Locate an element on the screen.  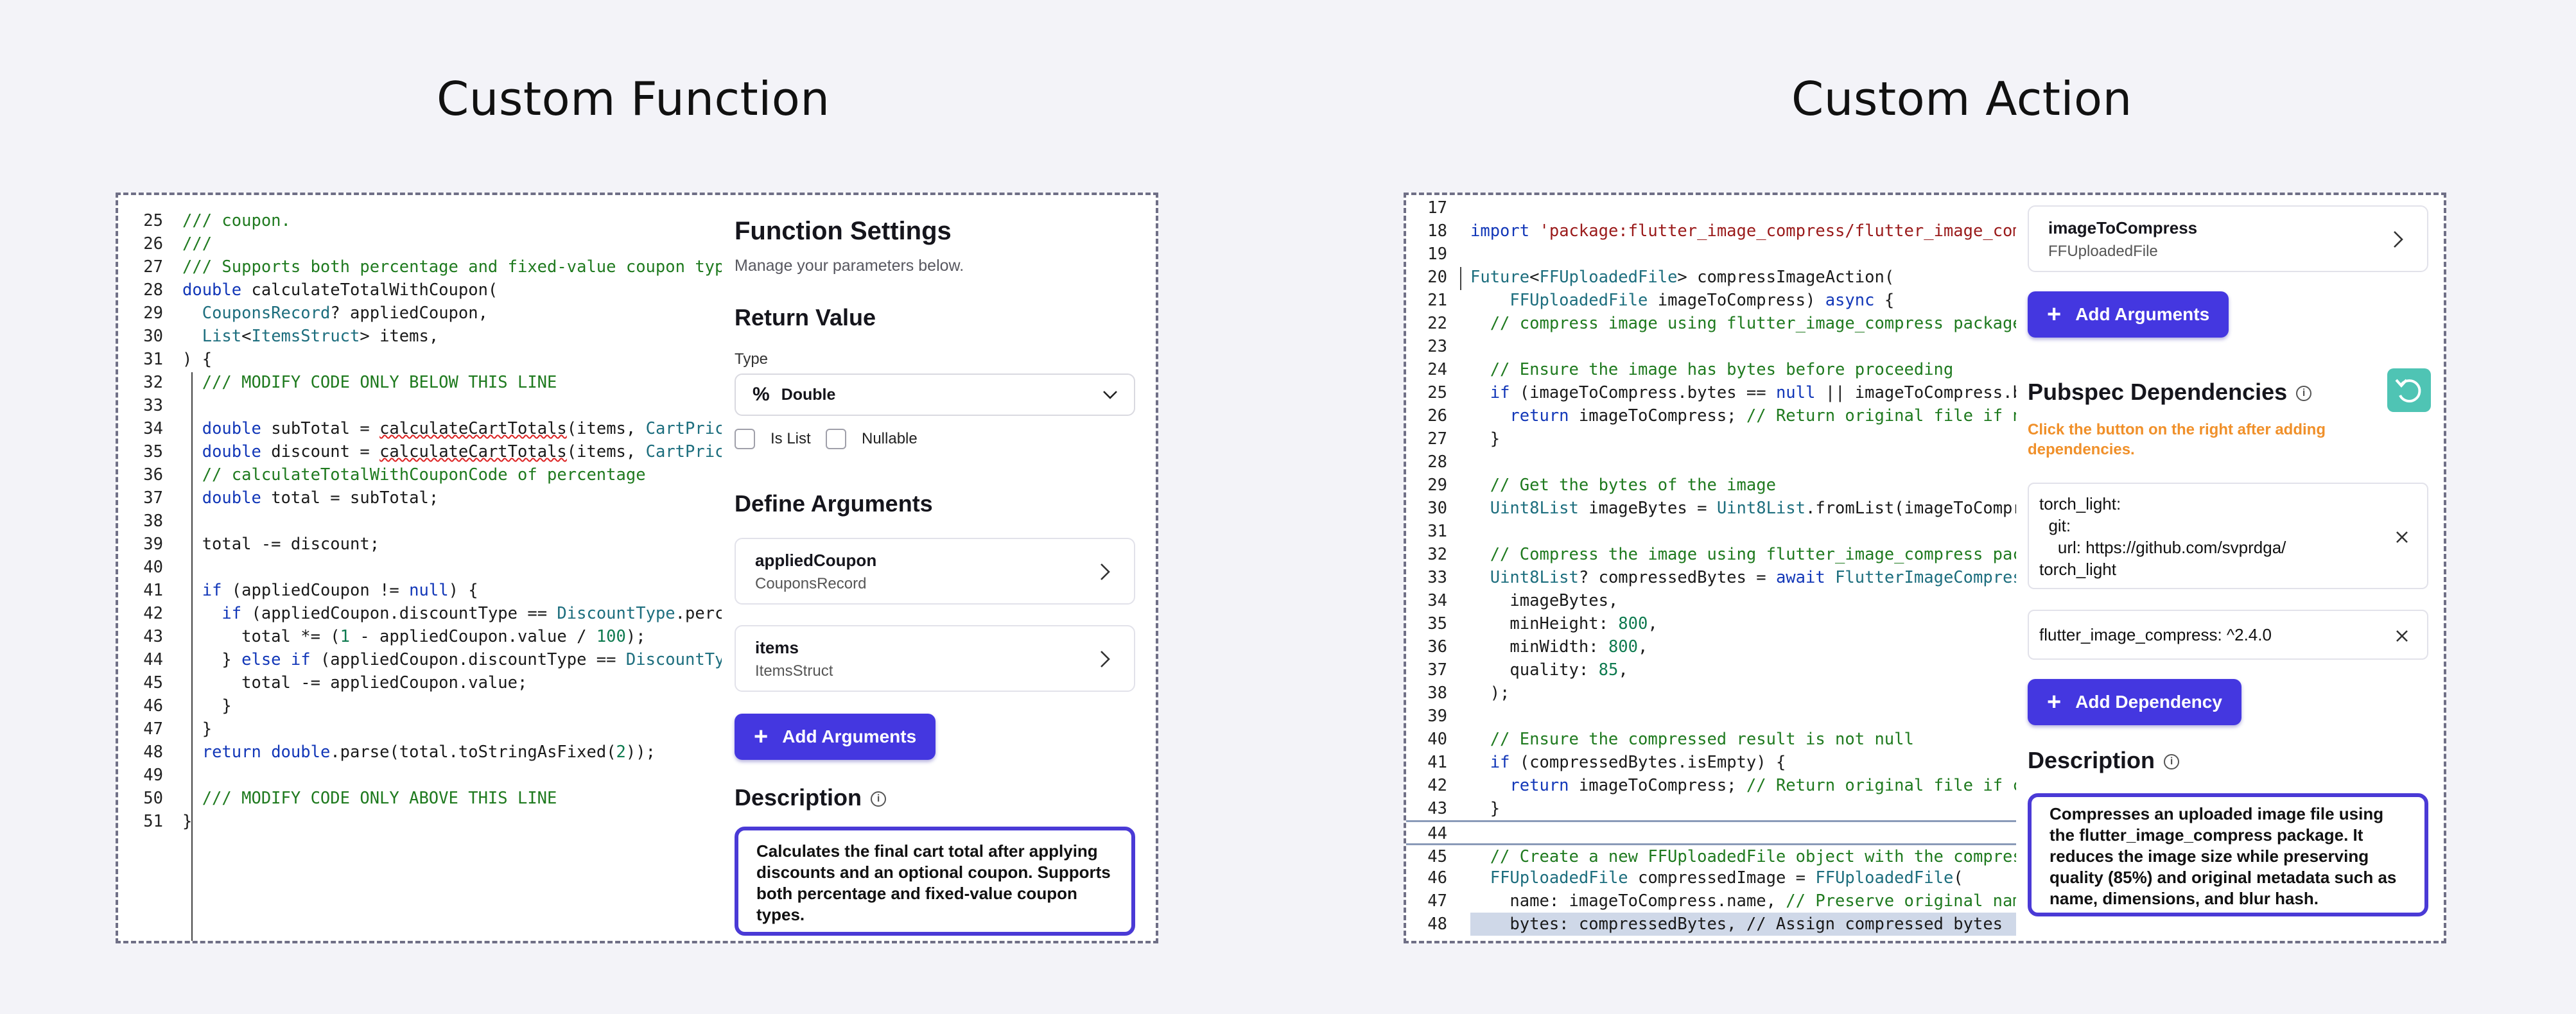
argument-type: FFUploadedFile is located at coordinates (2103, 251).